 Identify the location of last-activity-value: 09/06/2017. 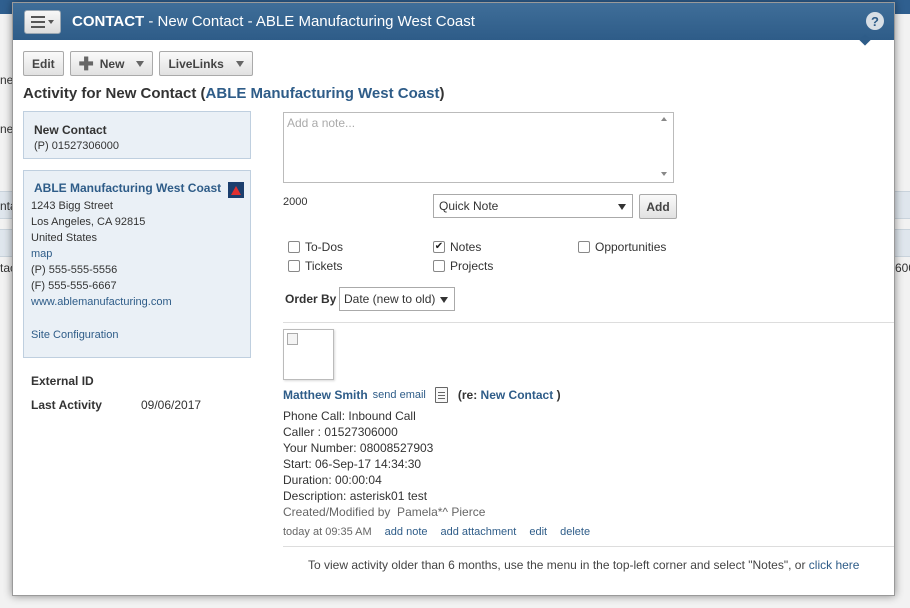
(171, 405).